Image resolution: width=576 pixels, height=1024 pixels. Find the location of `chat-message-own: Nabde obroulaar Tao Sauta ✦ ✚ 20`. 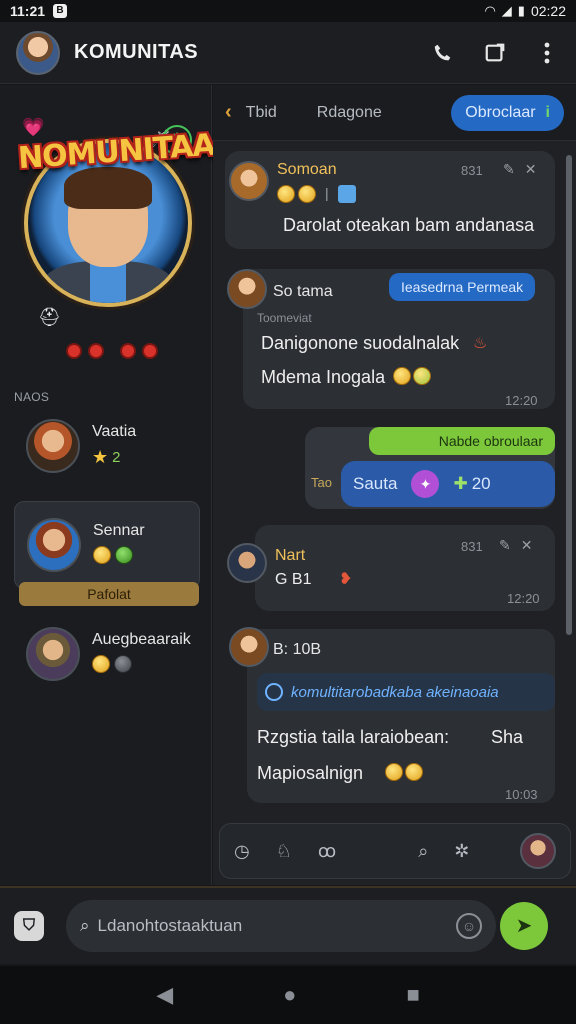

chat-message-own: Nabde obroulaar Tao Sauta ✦ ✚ 20 is located at coordinates (430, 468).